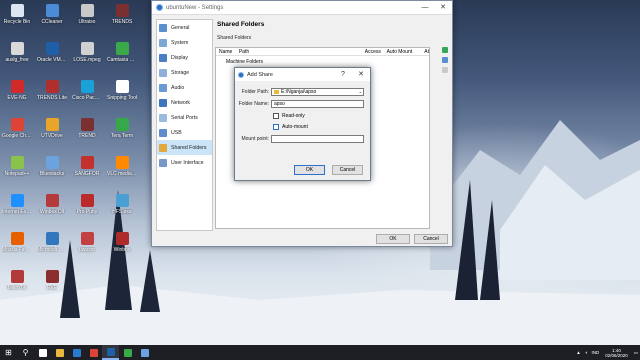  What do you see at coordinates (443, 7) in the screenshot?
I see `close-button: ✕` at bounding box center [443, 7].